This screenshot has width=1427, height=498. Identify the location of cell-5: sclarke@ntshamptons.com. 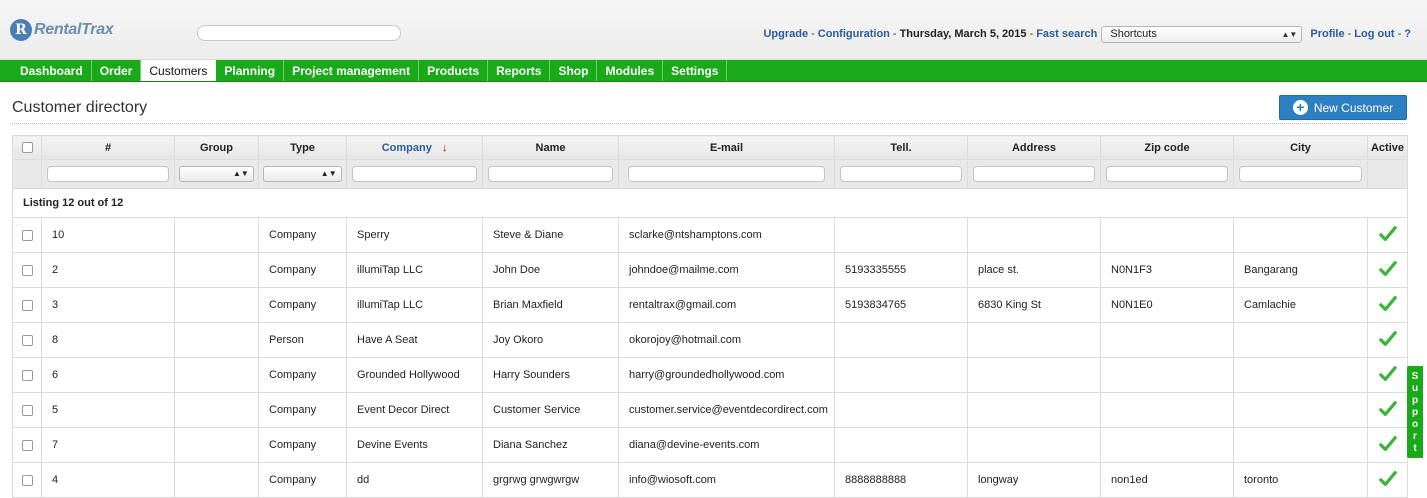
(726, 235).